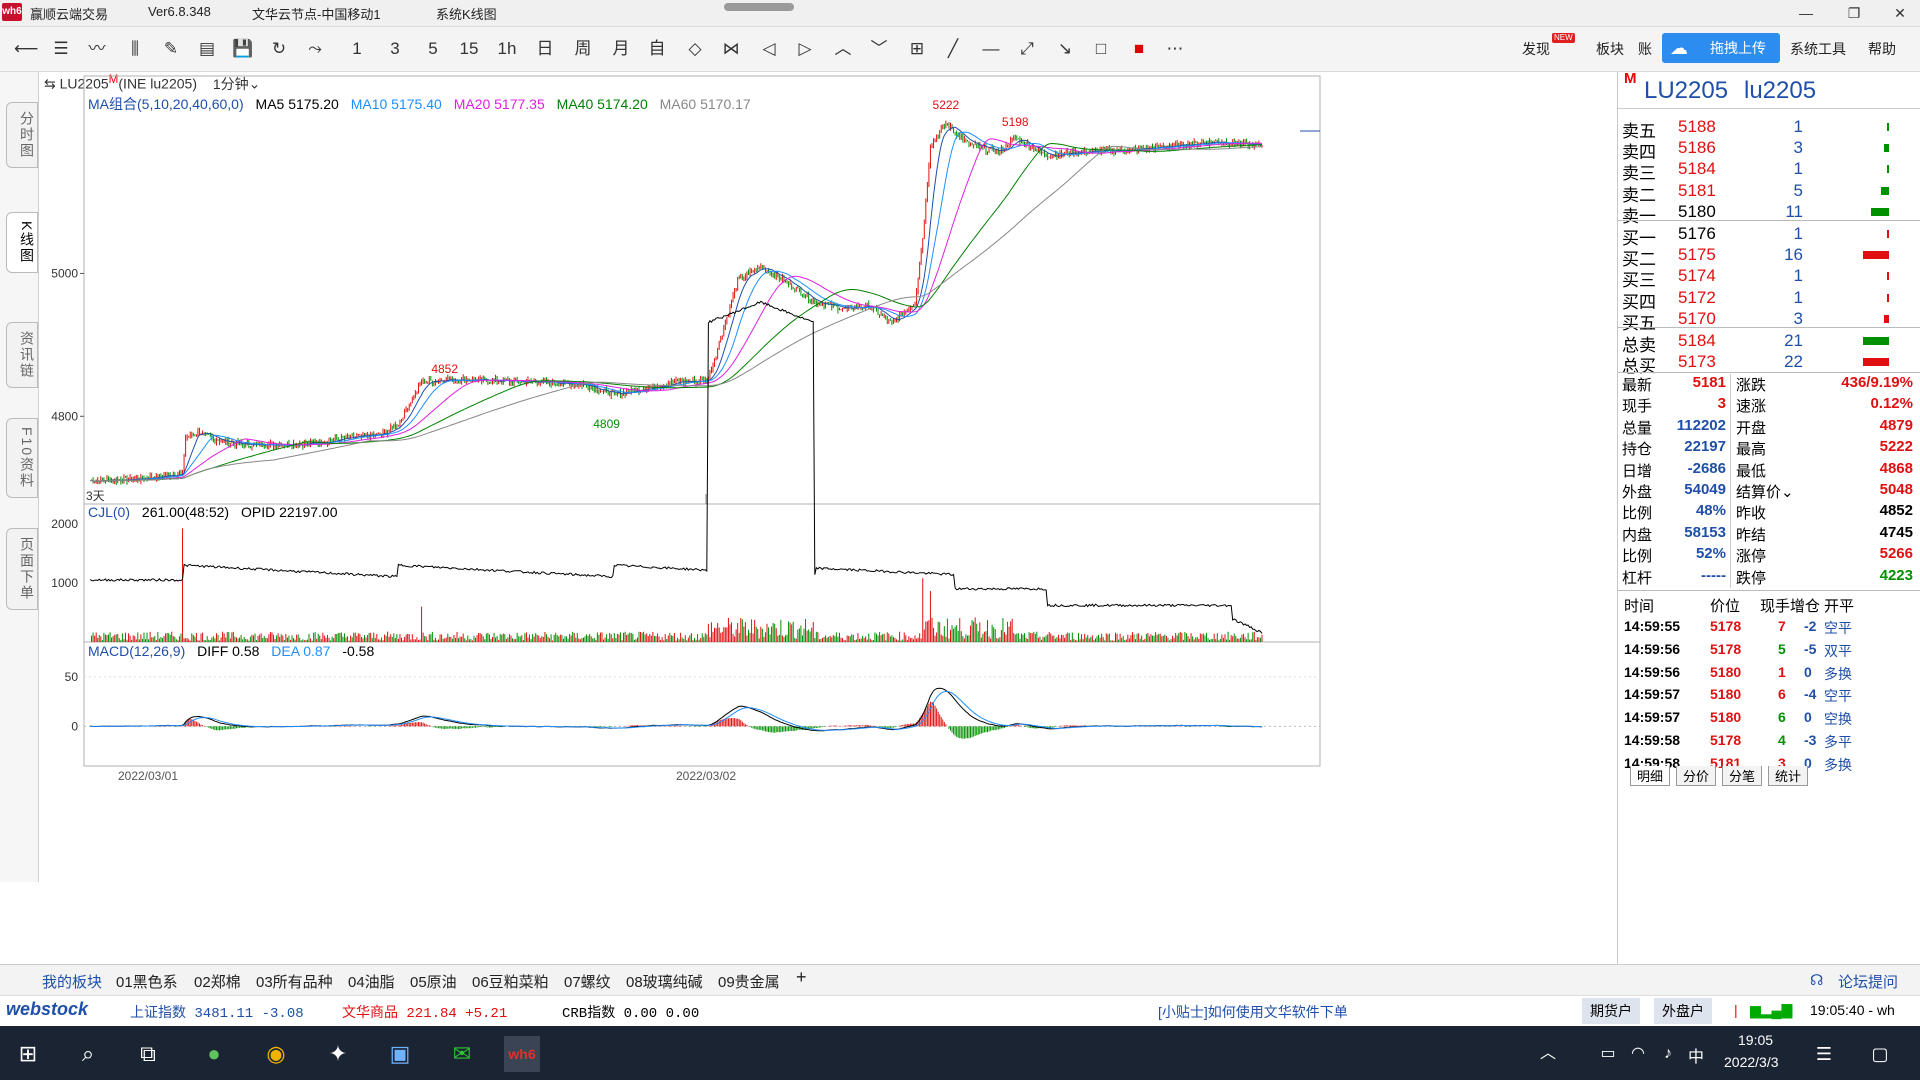 The image size is (1920, 1080). Describe the element at coordinates (507, 49) in the screenshot. I see `period-1h: 1h` at that location.